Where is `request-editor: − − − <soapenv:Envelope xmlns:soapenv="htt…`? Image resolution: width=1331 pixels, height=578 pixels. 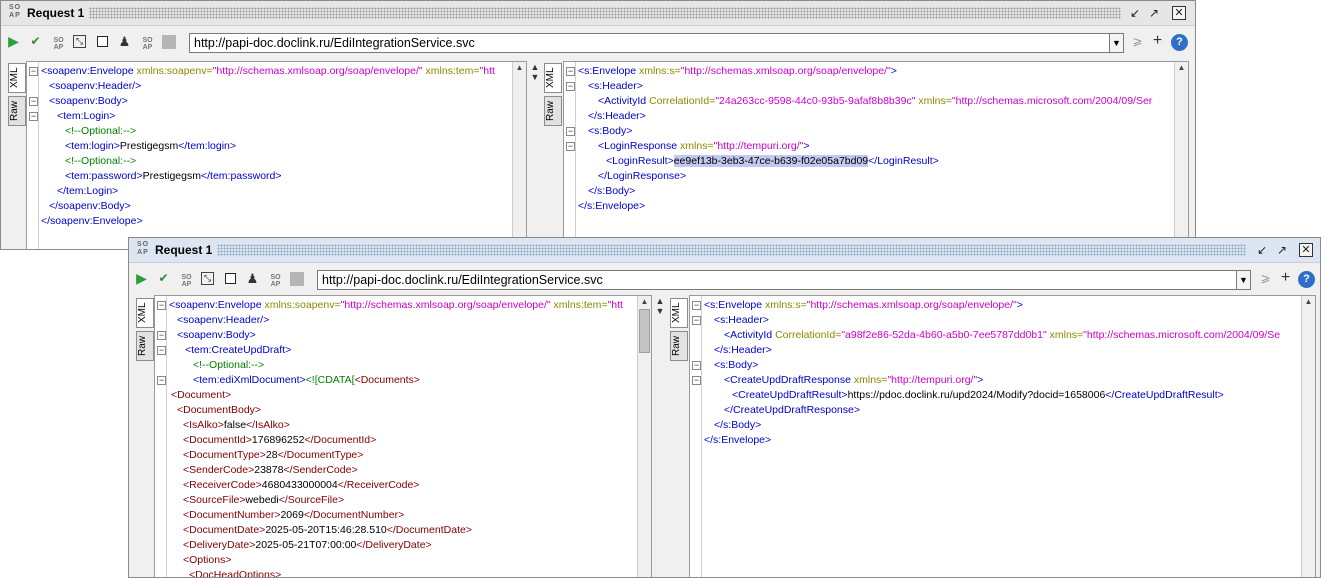
request-editor: − − − <soapenv:Envelope xmlns:soapenv="htt… is located at coordinates (276, 155).